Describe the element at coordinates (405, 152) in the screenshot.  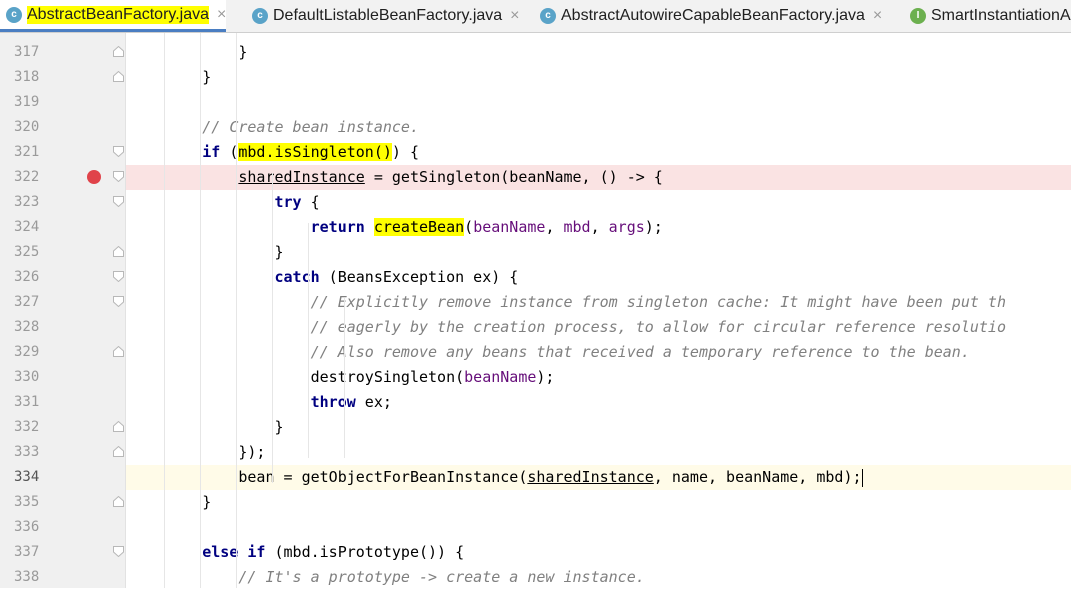
I see `code-token: ) {` at that location.